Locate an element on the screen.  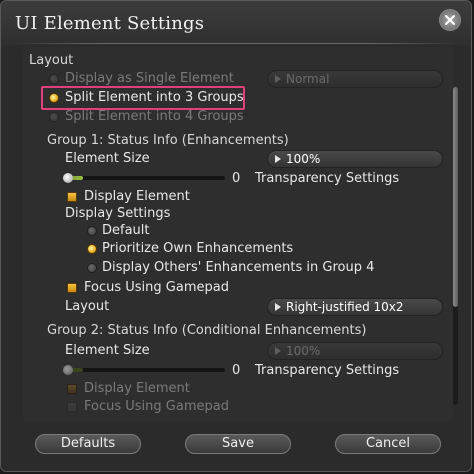
group1-element-size-label: Element Size is located at coordinates (107, 158).